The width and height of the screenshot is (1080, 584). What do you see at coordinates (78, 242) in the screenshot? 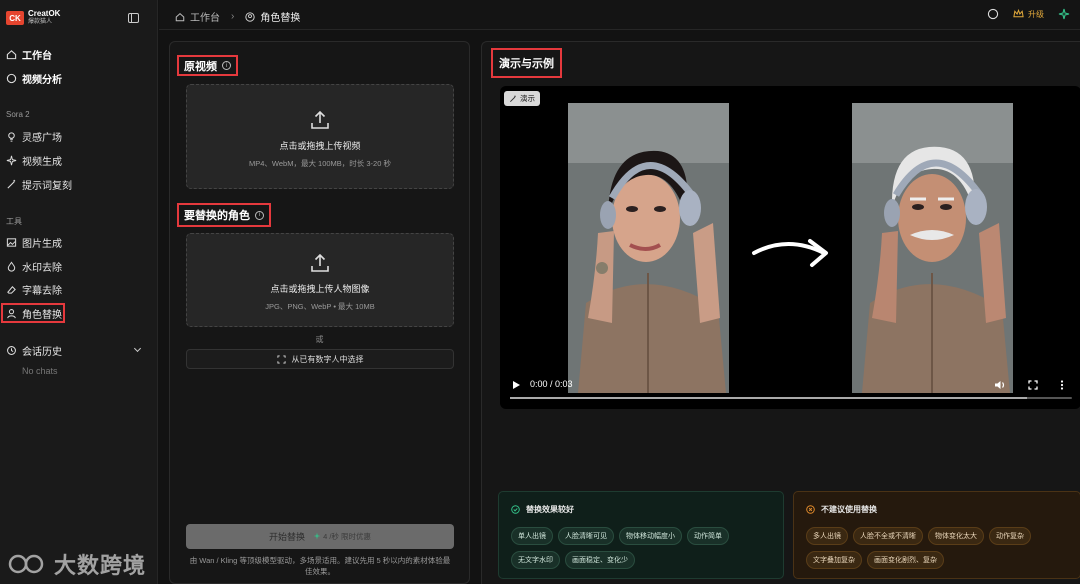
I see `sidebar-item-image-gen: 图片生成` at bounding box center [78, 242].